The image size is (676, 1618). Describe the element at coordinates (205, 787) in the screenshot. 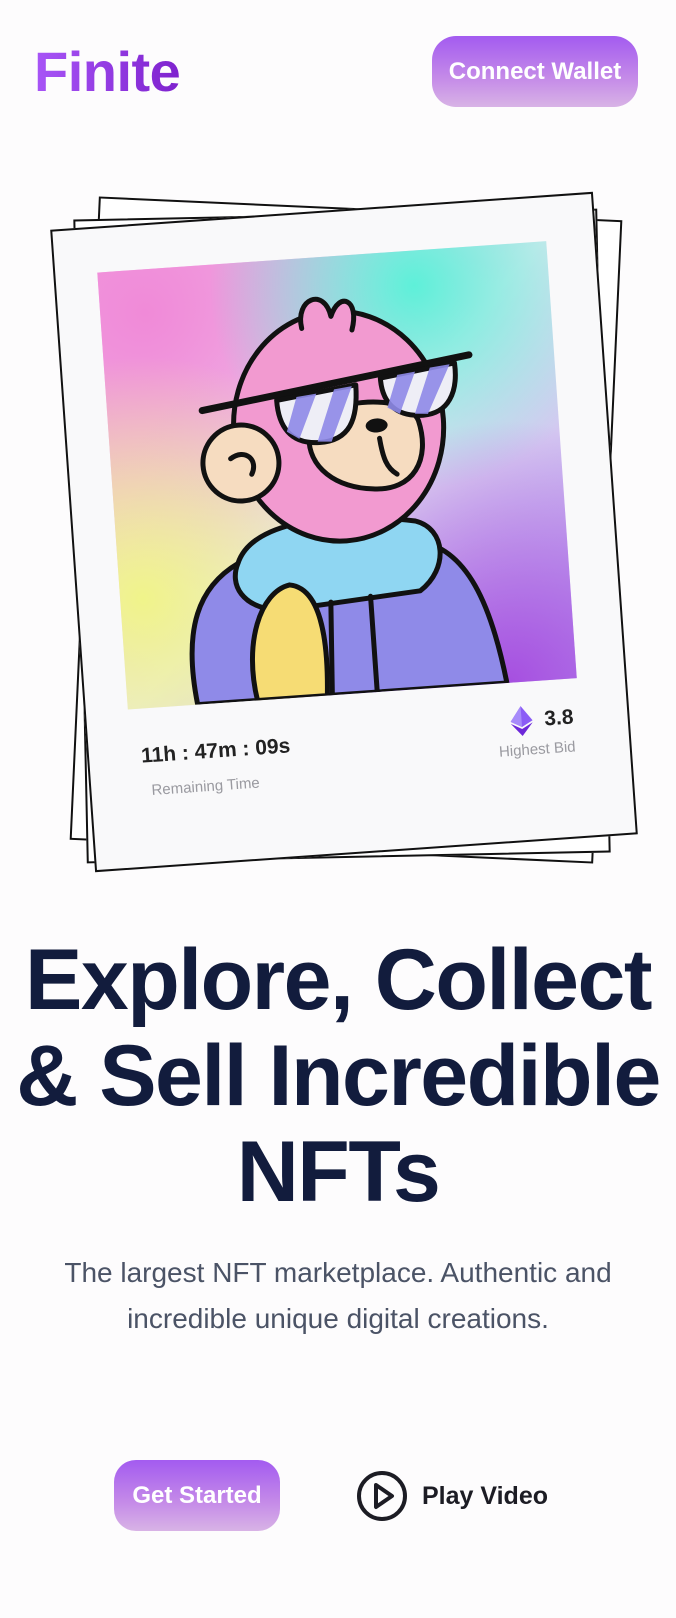

I see `remaining-time-label: Remaining Time` at that location.